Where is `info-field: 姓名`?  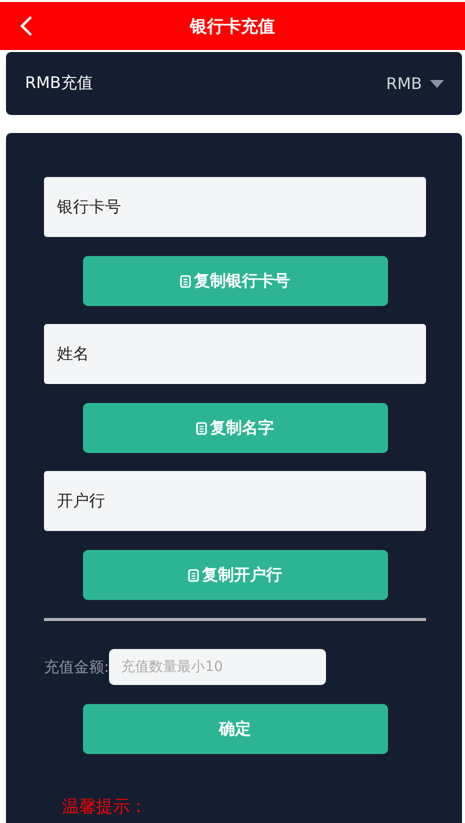
info-field: 姓名 is located at coordinates (235, 354).